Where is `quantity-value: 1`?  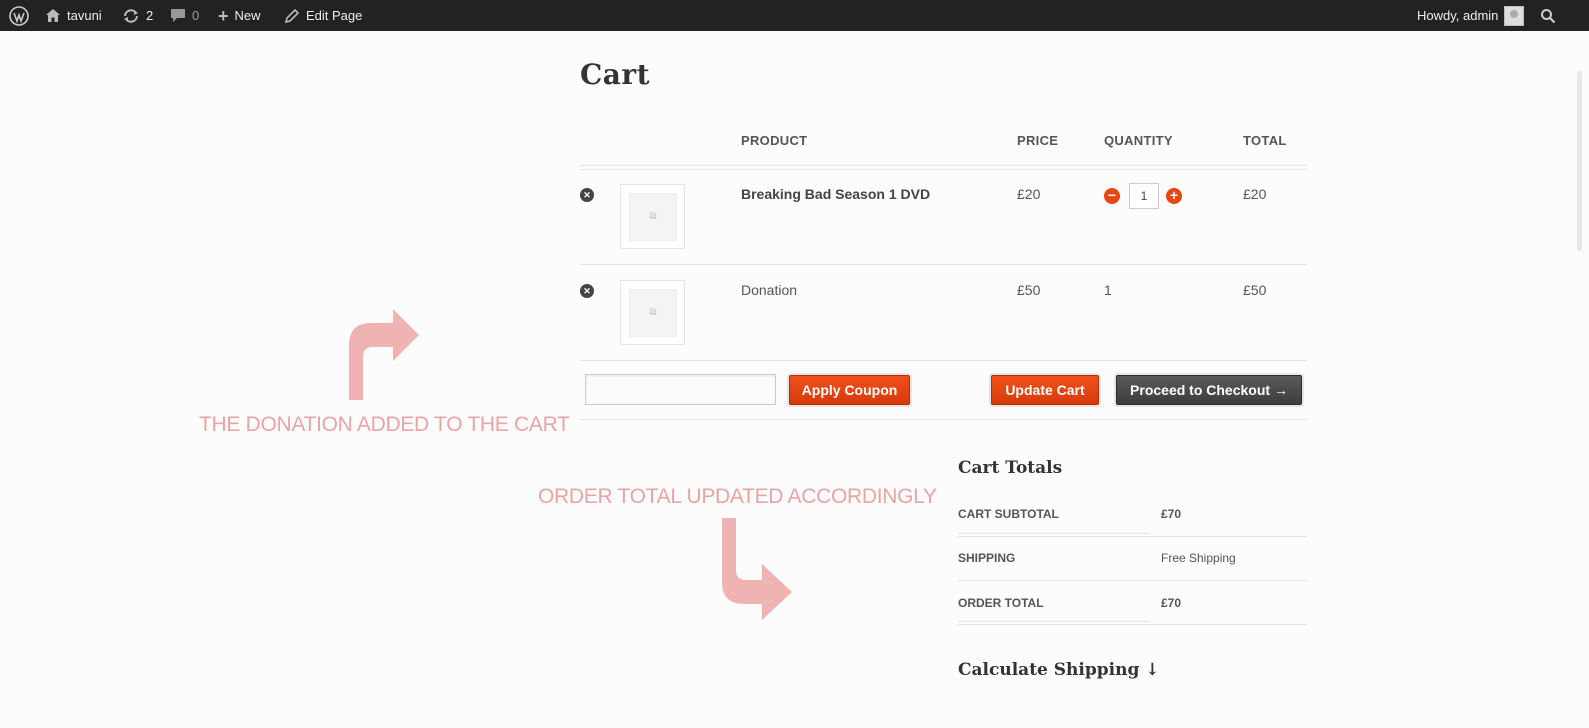
quantity-value: 1 is located at coordinates (1108, 290).